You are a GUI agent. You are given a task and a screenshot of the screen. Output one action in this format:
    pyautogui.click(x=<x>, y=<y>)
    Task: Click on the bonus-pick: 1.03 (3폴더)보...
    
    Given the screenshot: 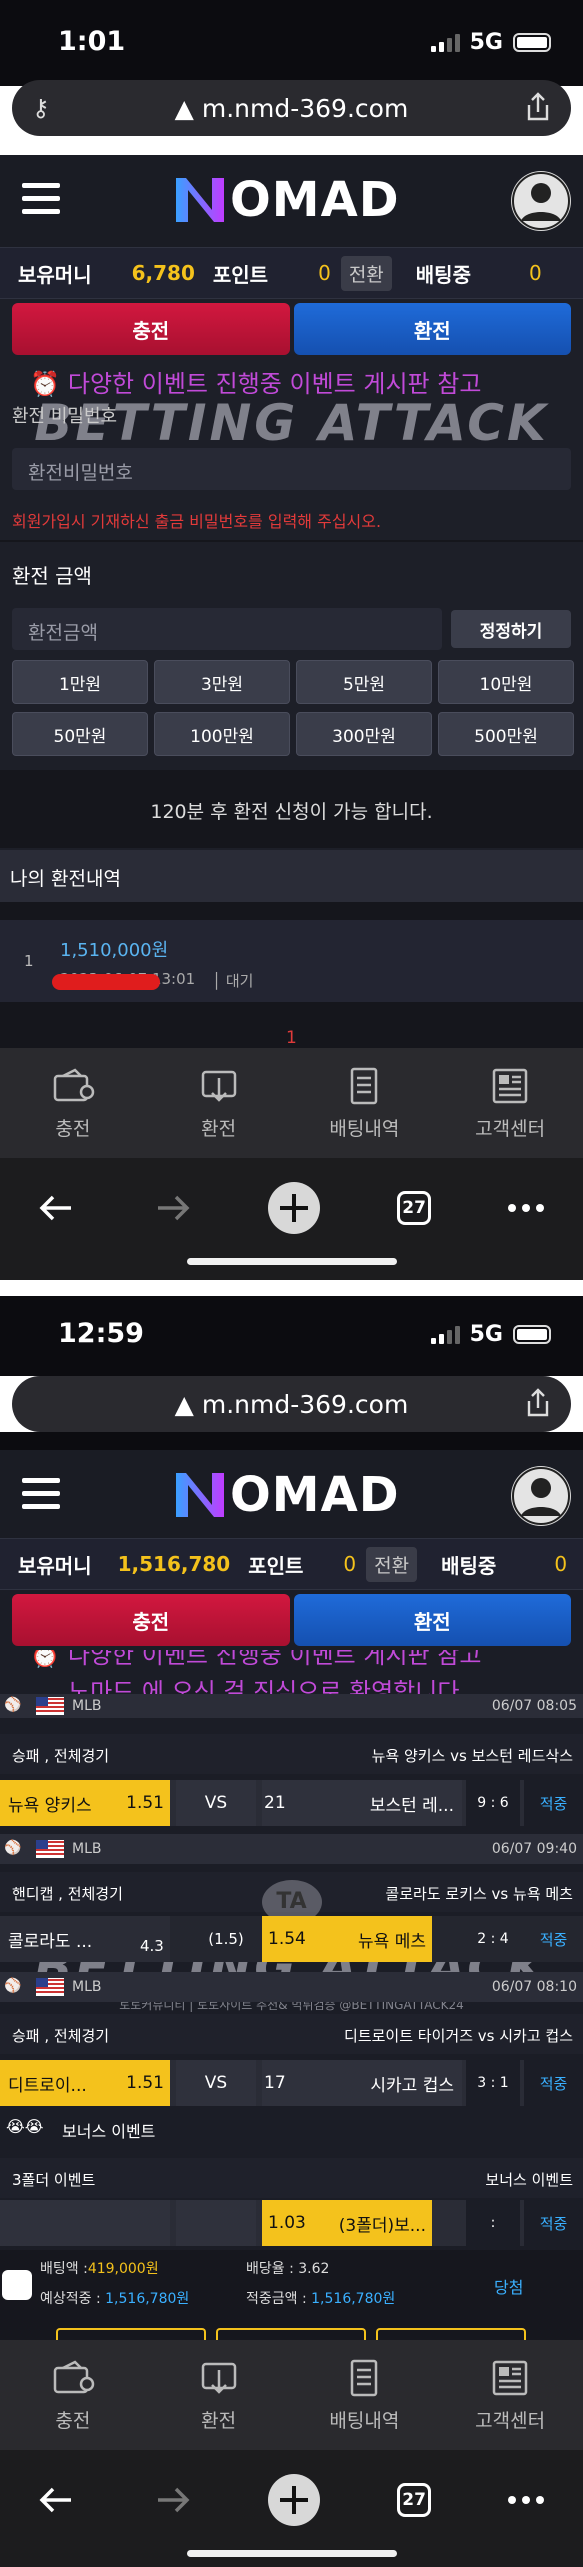 What is the action you would take?
    pyautogui.click(x=347, y=2223)
    